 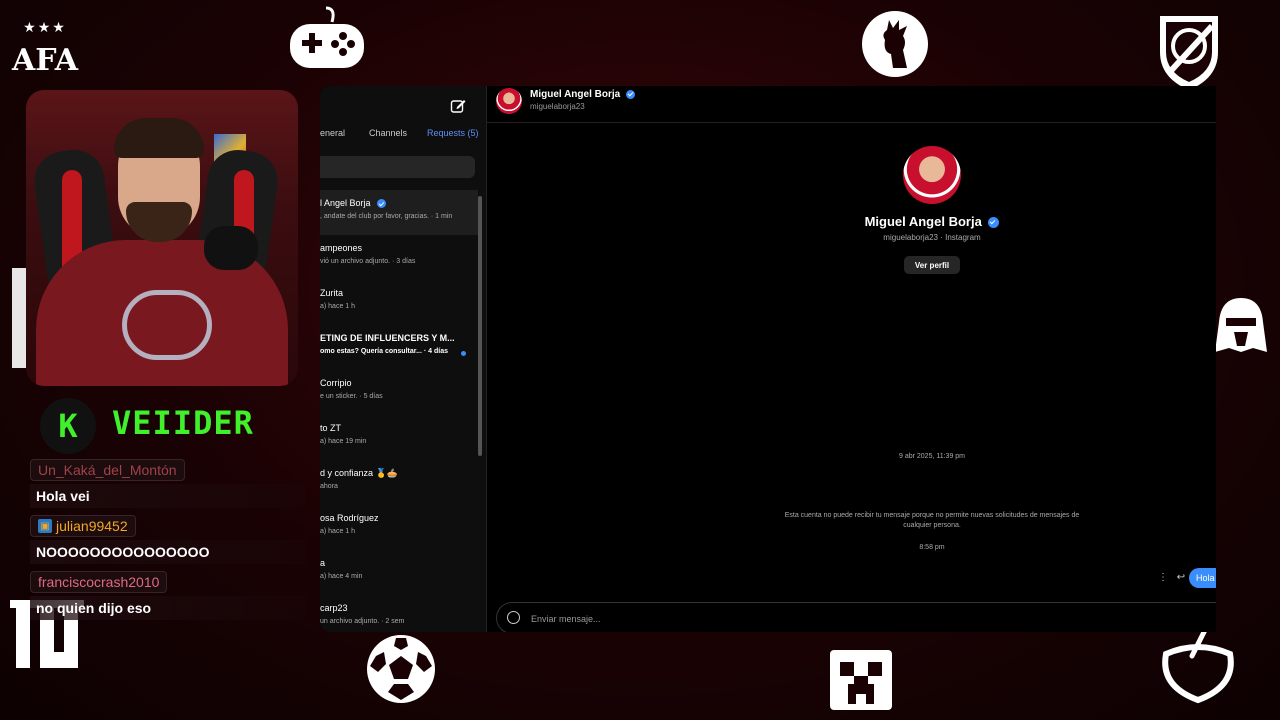 What do you see at coordinates (575, 94) in the screenshot?
I see `header-name: Miguel Angel Borja` at bounding box center [575, 94].